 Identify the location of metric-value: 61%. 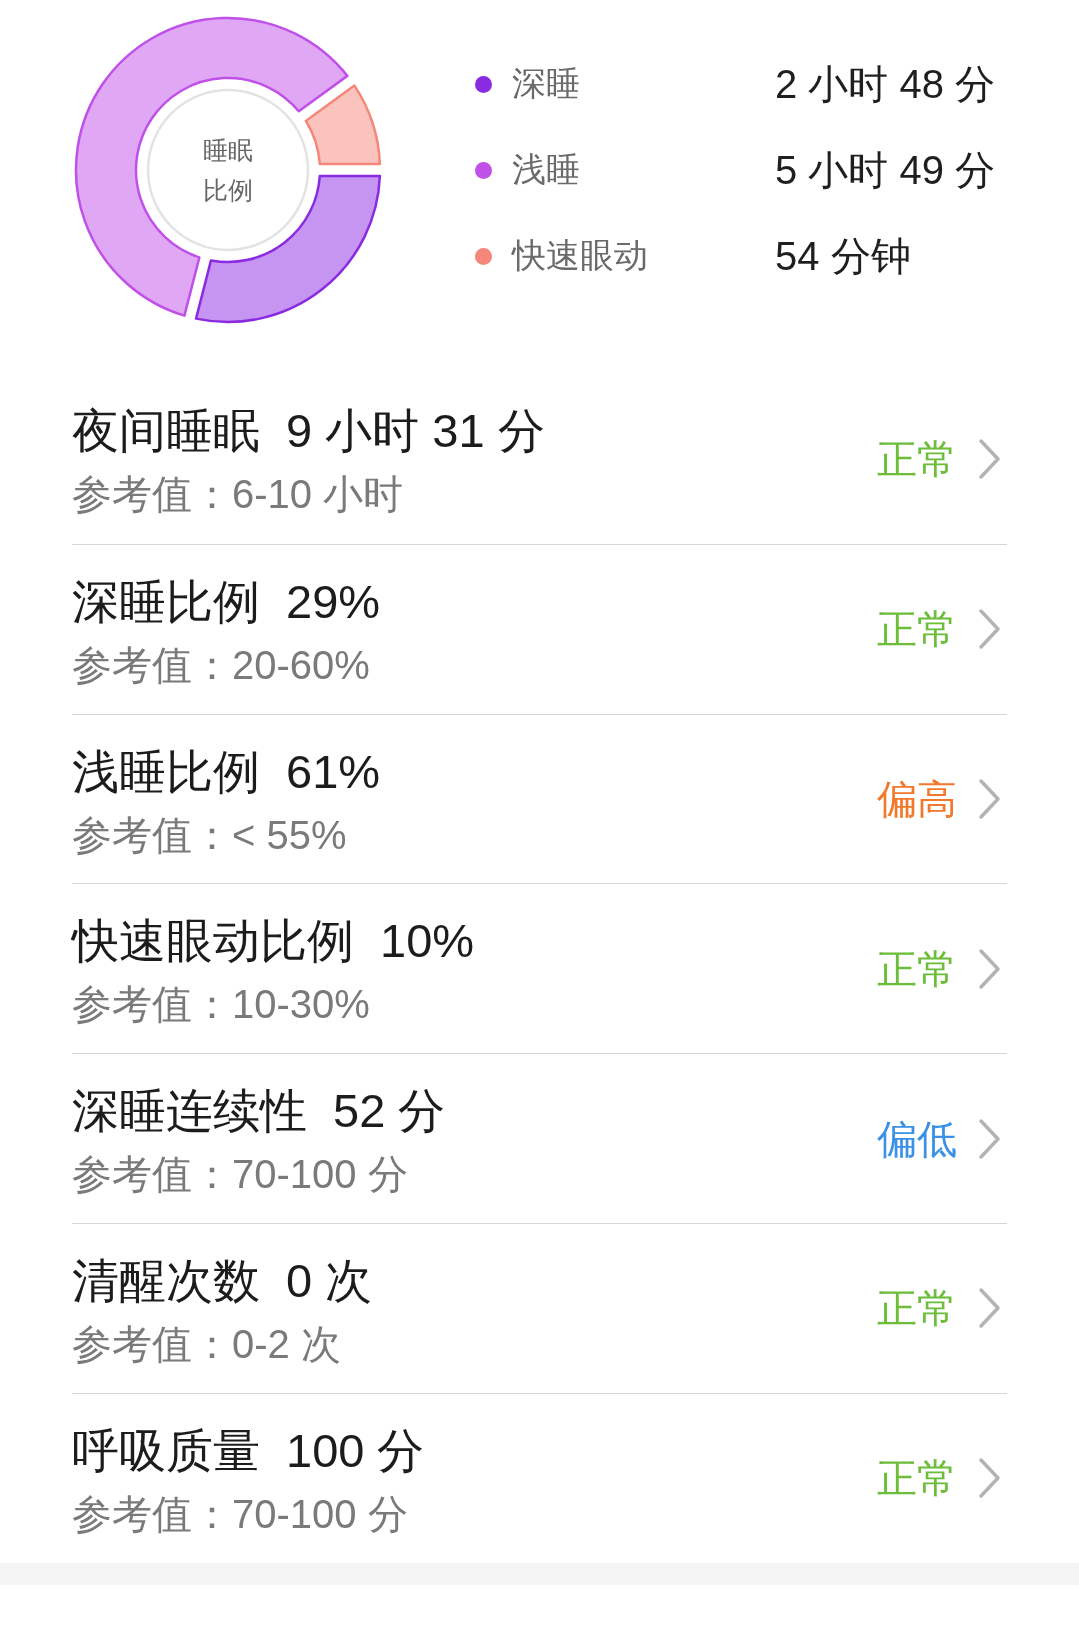
(333, 771).